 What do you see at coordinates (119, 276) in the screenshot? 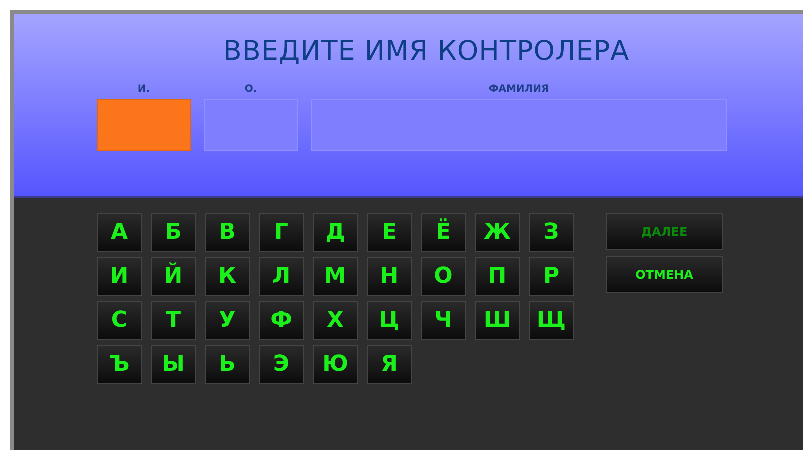
I see `letter-key: И` at bounding box center [119, 276].